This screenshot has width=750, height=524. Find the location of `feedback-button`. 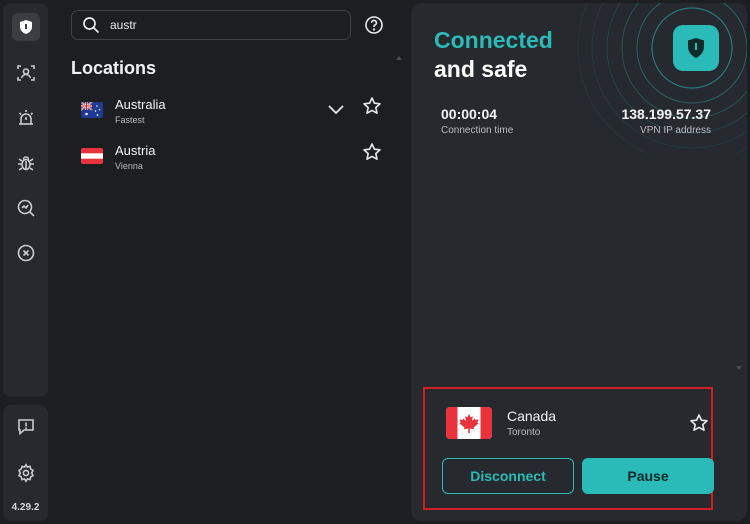

feedback-button is located at coordinates (25, 427).